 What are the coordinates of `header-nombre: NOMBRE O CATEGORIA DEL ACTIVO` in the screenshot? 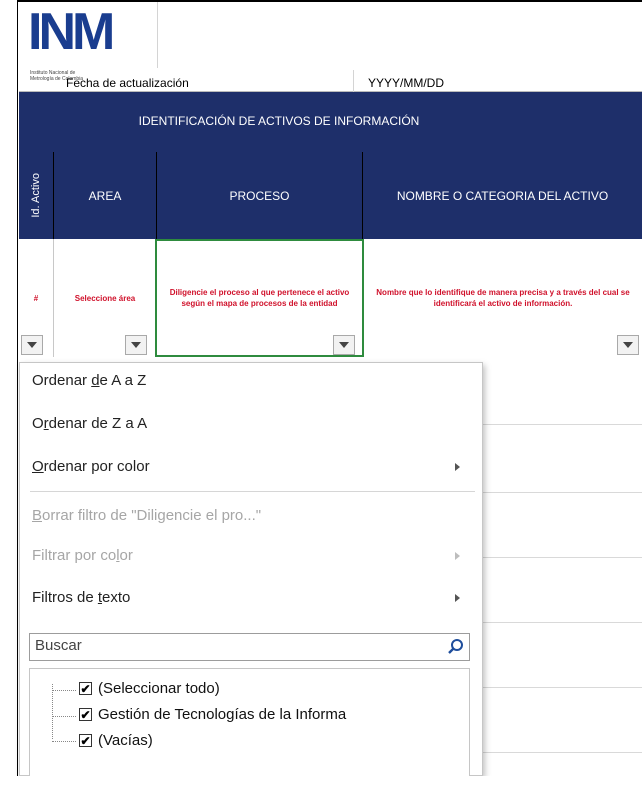 It's located at (502, 195).